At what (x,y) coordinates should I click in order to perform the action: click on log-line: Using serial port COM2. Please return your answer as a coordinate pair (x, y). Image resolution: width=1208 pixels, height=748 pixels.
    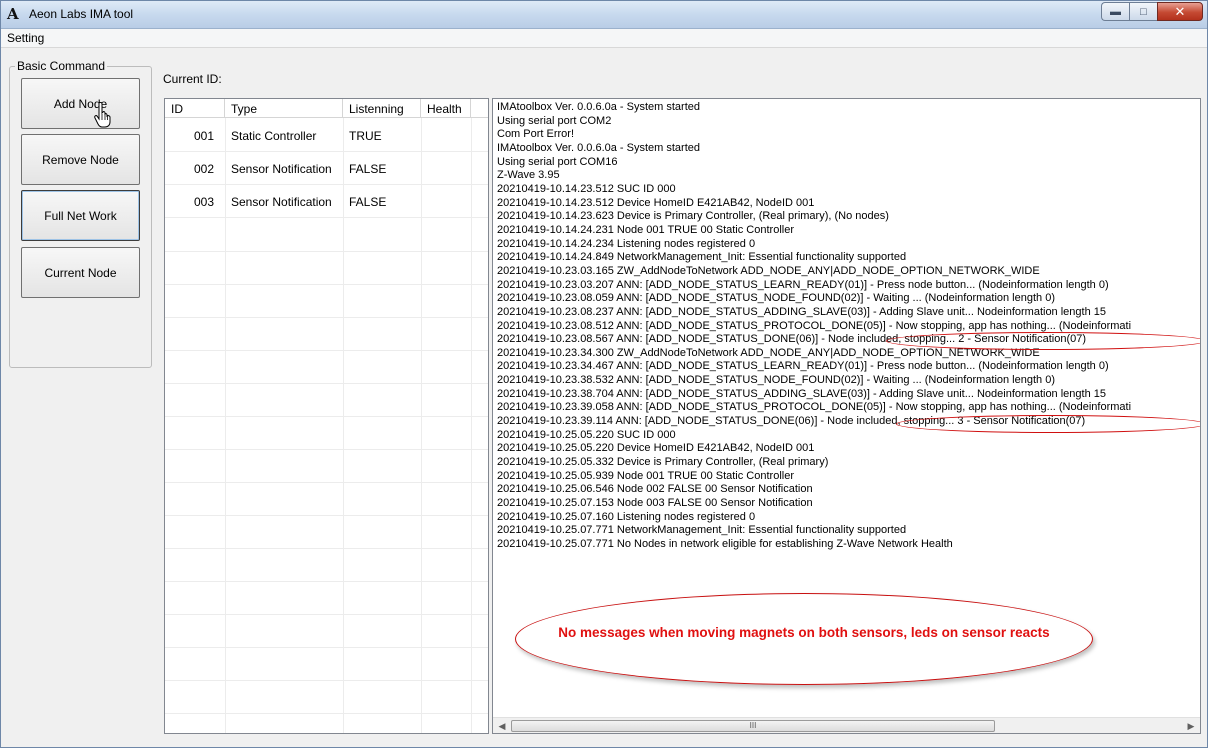
    Looking at the image, I should click on (554, 120).